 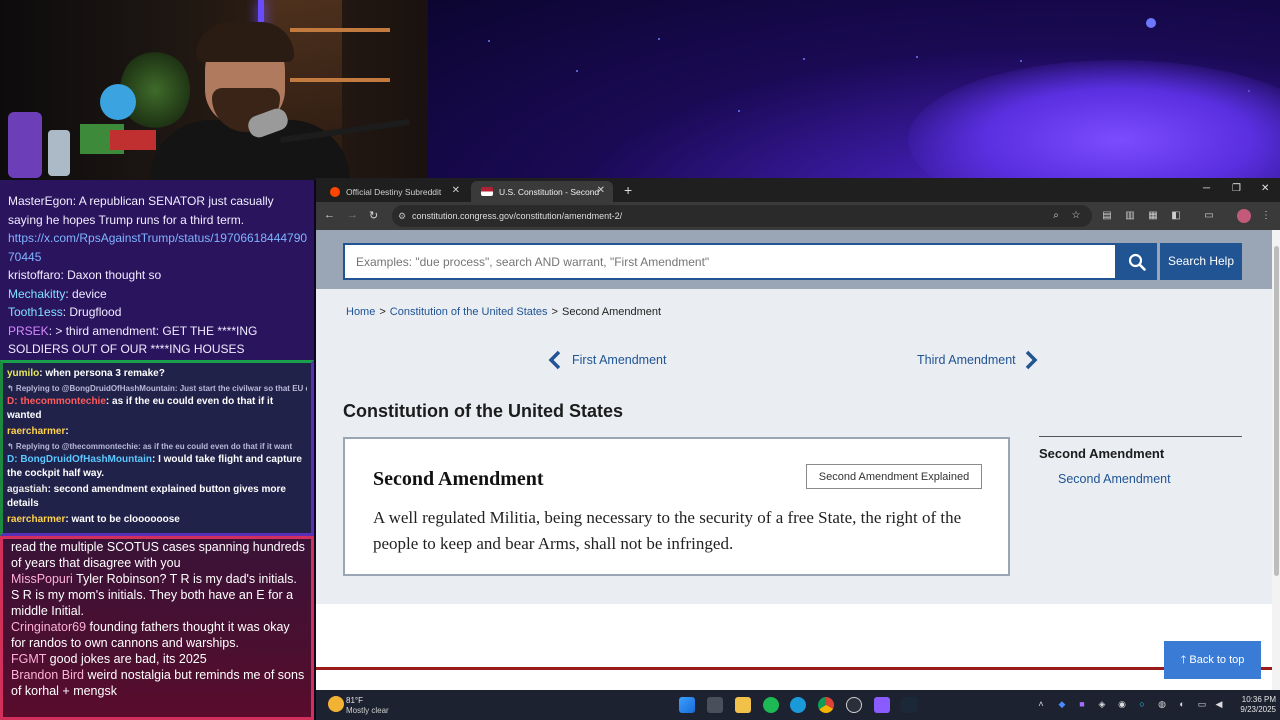 What do you see at coordinates (1130, 216) in the screenshot?
I see `extension-icon: ▥` at bounding box center [1130, 216].